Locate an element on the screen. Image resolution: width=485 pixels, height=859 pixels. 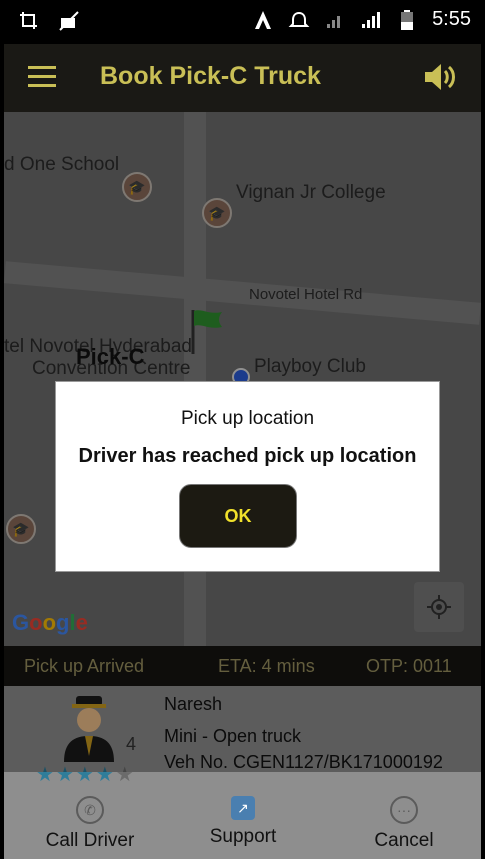
app-bar: Book Pick-C Truck is located at coordinates (242, 78).